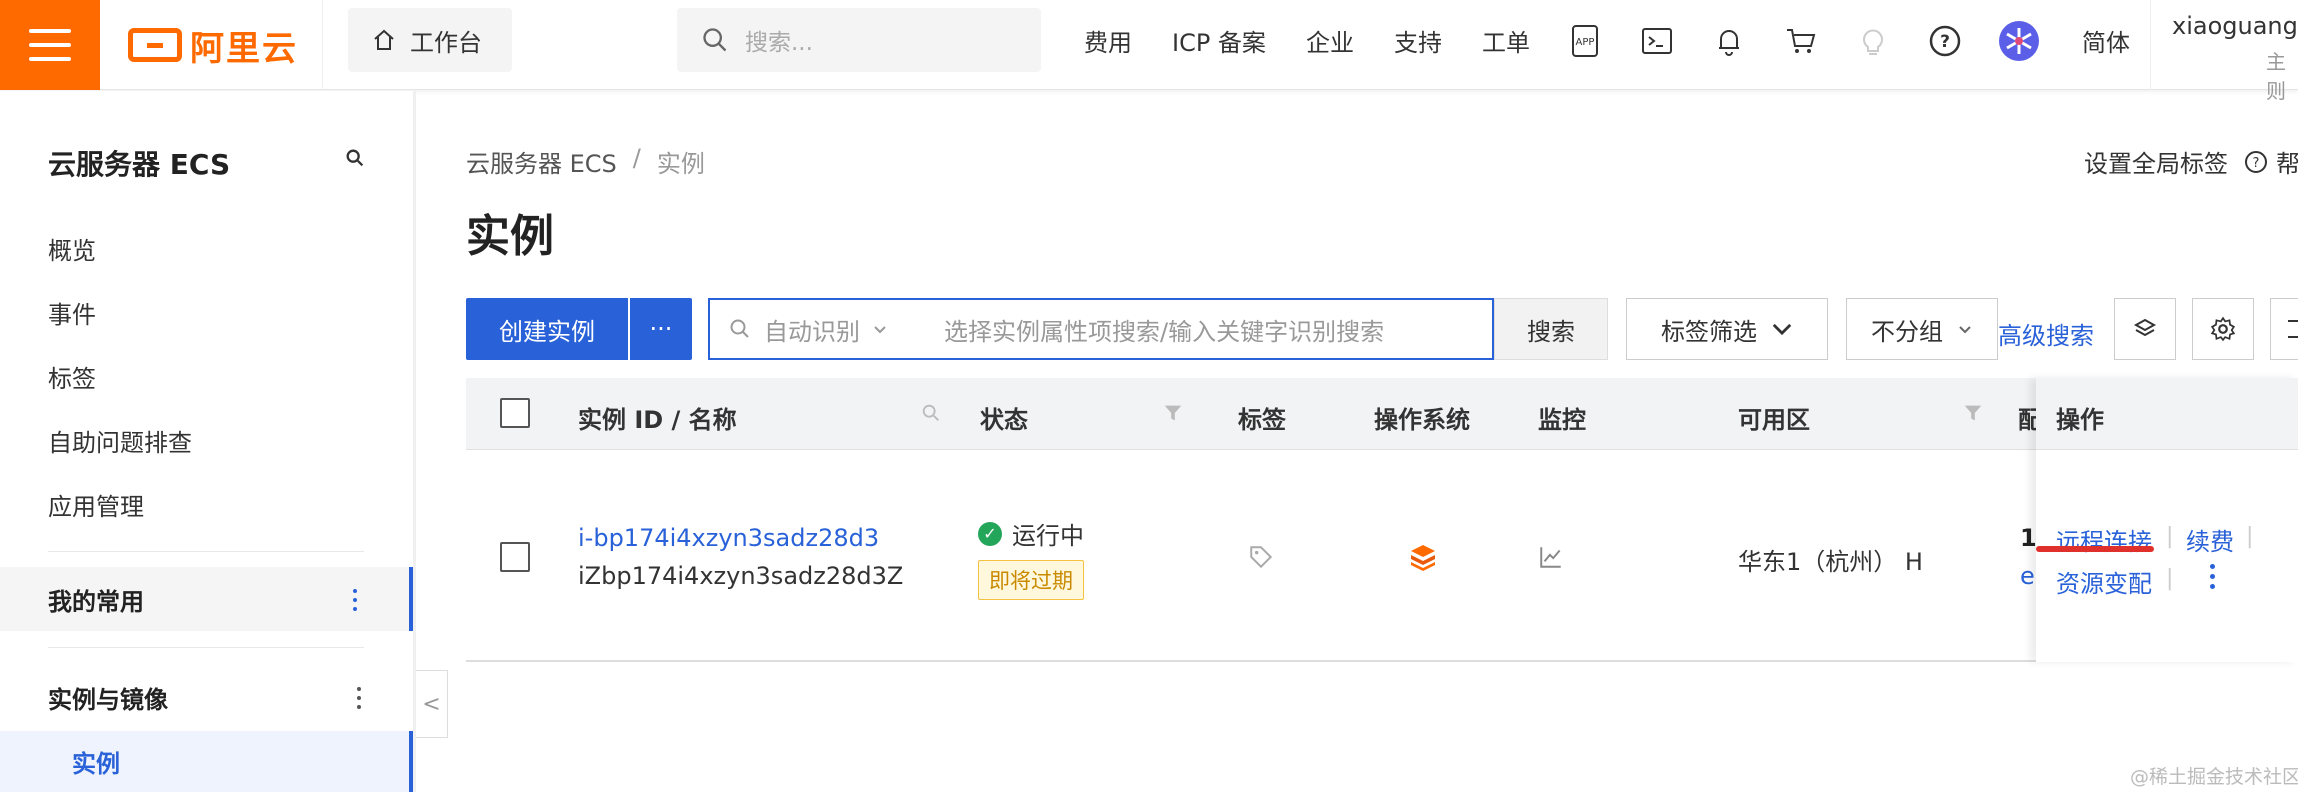 This screenshot has height=792, width=2298. I want to click on actions-column: 操作 远程连接 | 续费 | 资源变配 |, so click(2167, 520).